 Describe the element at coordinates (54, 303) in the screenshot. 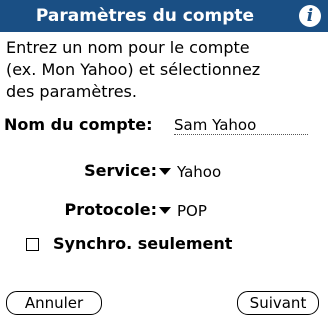

I see `cancel-button: Annuler` at that location.